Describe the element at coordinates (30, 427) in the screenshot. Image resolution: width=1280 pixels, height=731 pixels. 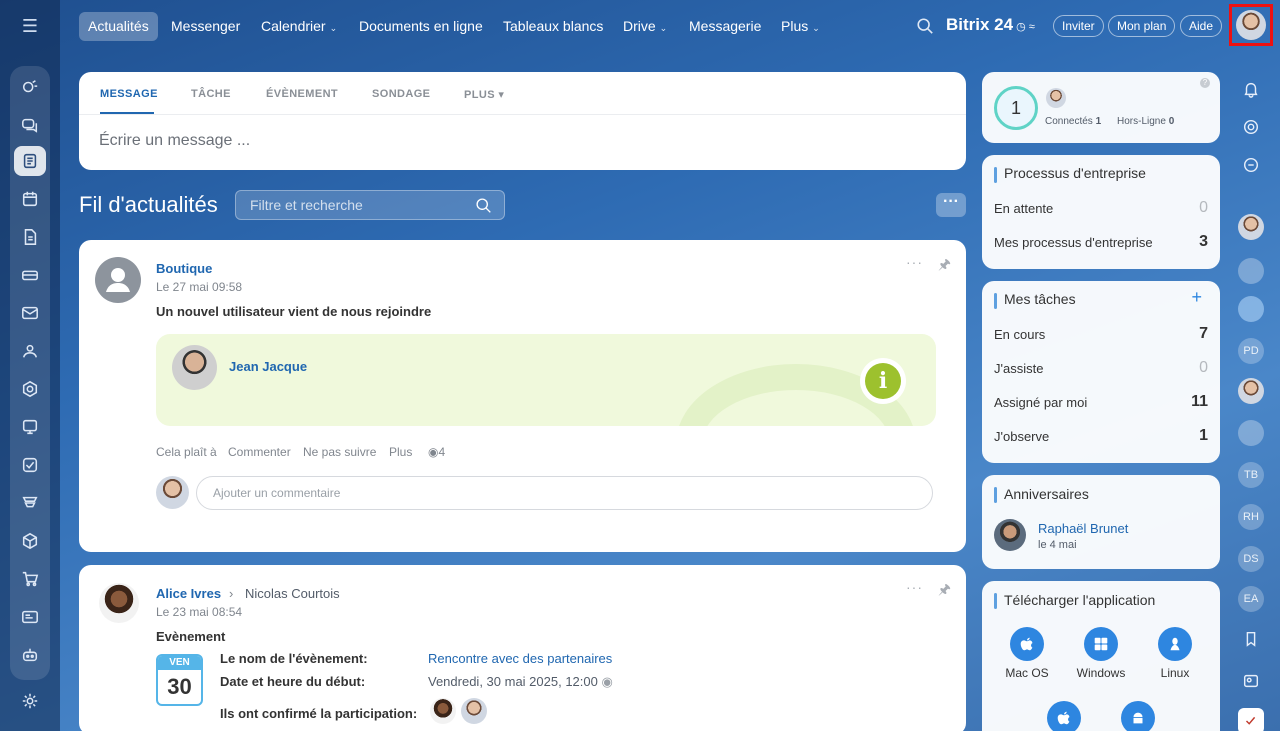
I see `sidebar-item-board-icon` at that location.